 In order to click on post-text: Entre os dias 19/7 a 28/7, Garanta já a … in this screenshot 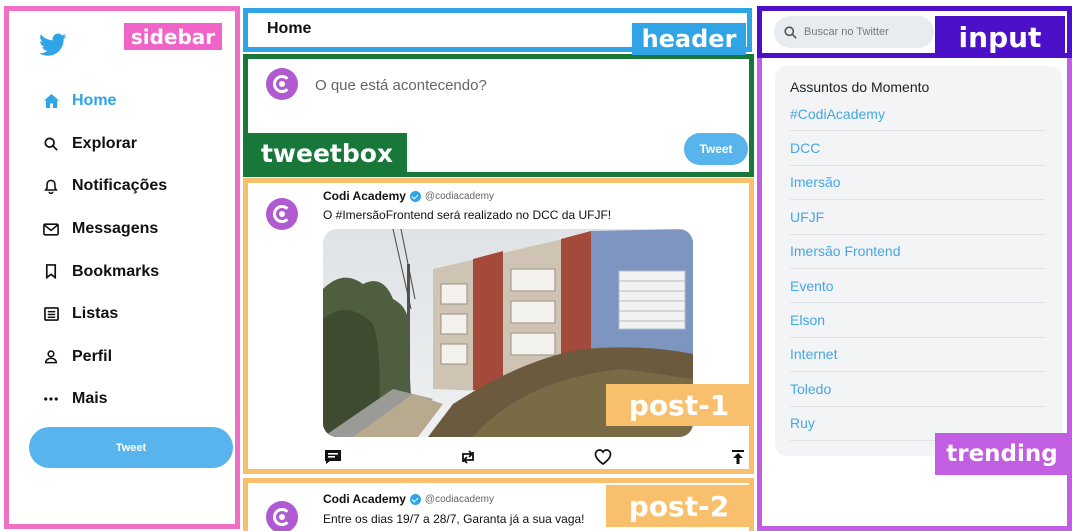, I will do `click(454, 519)`.